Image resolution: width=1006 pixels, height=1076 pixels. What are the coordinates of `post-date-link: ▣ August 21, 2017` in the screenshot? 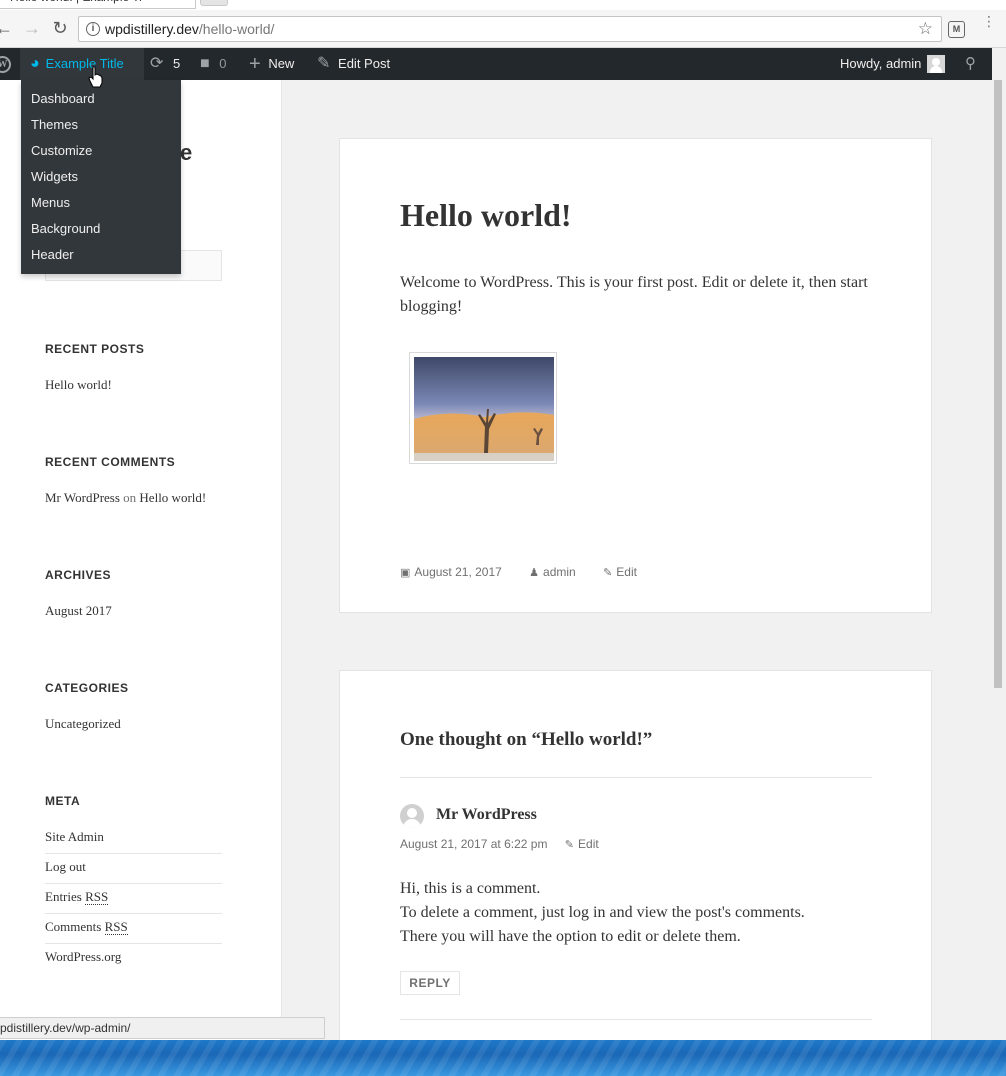 It's located at (457, 572).